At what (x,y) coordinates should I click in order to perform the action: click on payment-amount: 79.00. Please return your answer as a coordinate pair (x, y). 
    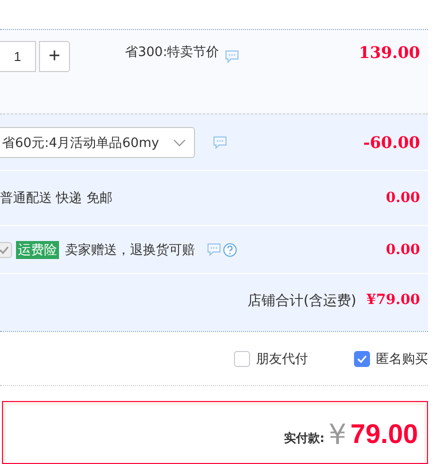
    Looking at the image, I should click on (384, 434).